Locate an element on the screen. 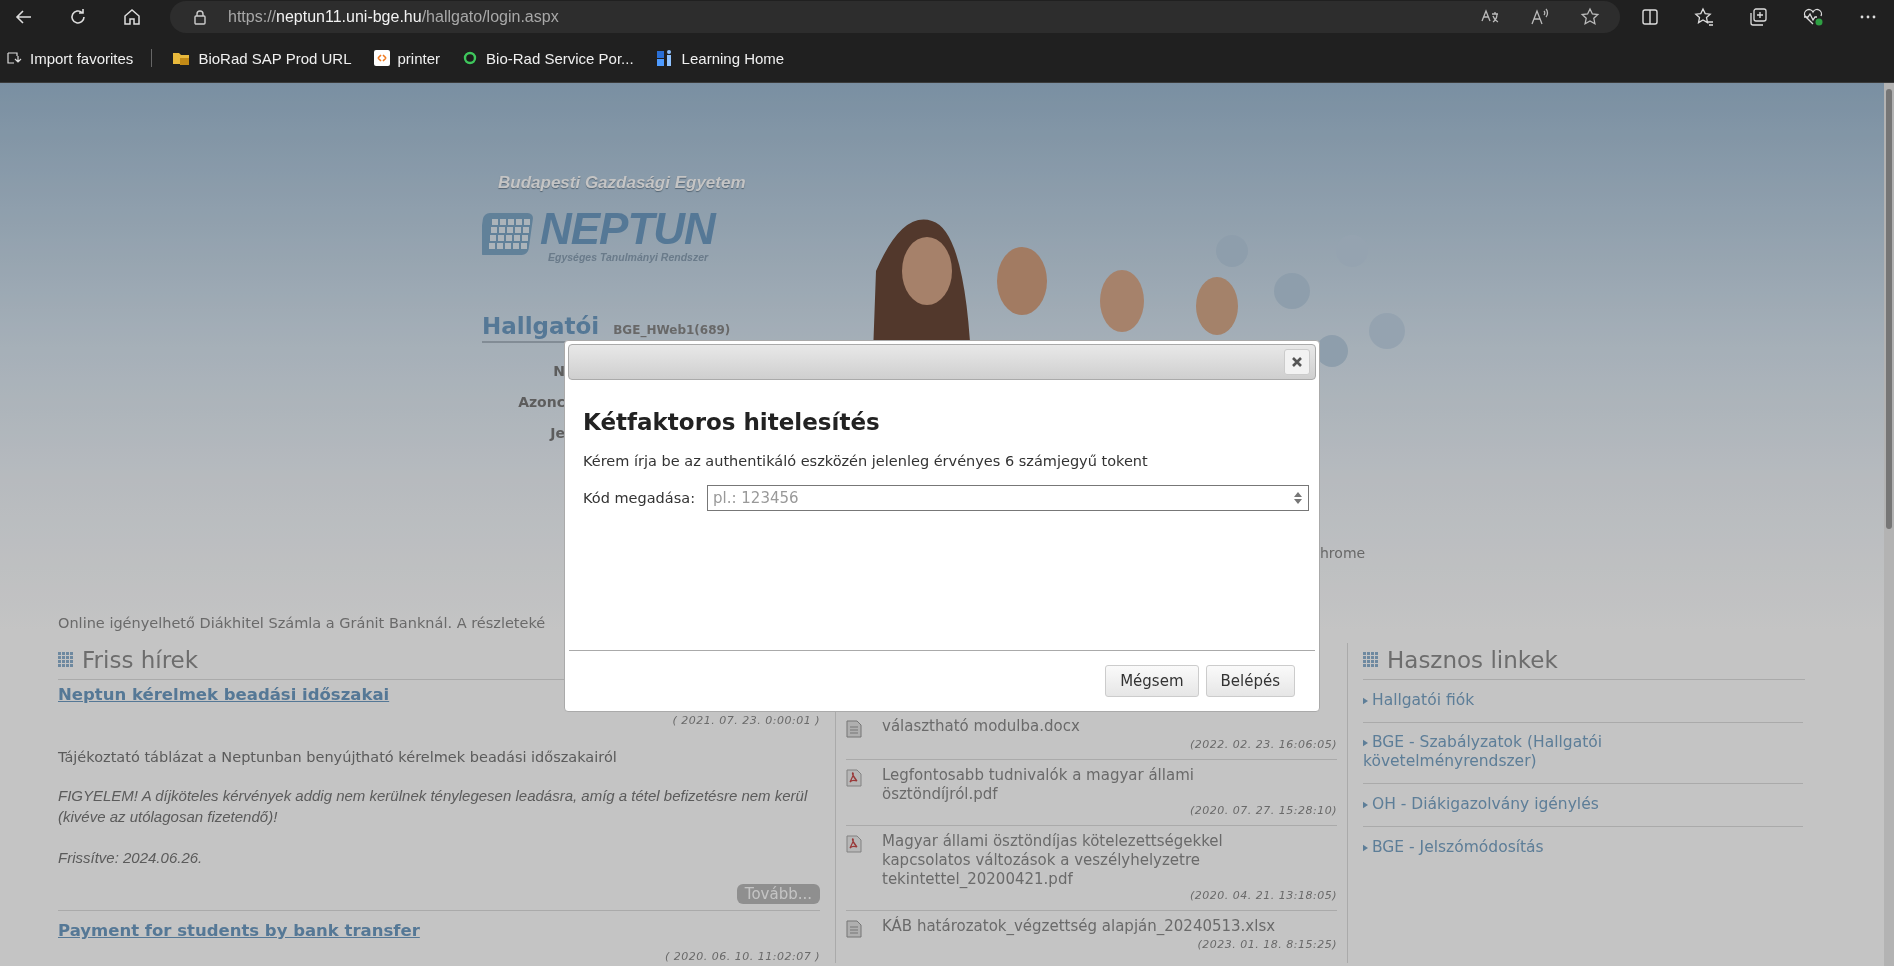  address-field: https://neptun11.uni-bge.hu/hallgato/login.aspx is located at coordinates (895, 17).